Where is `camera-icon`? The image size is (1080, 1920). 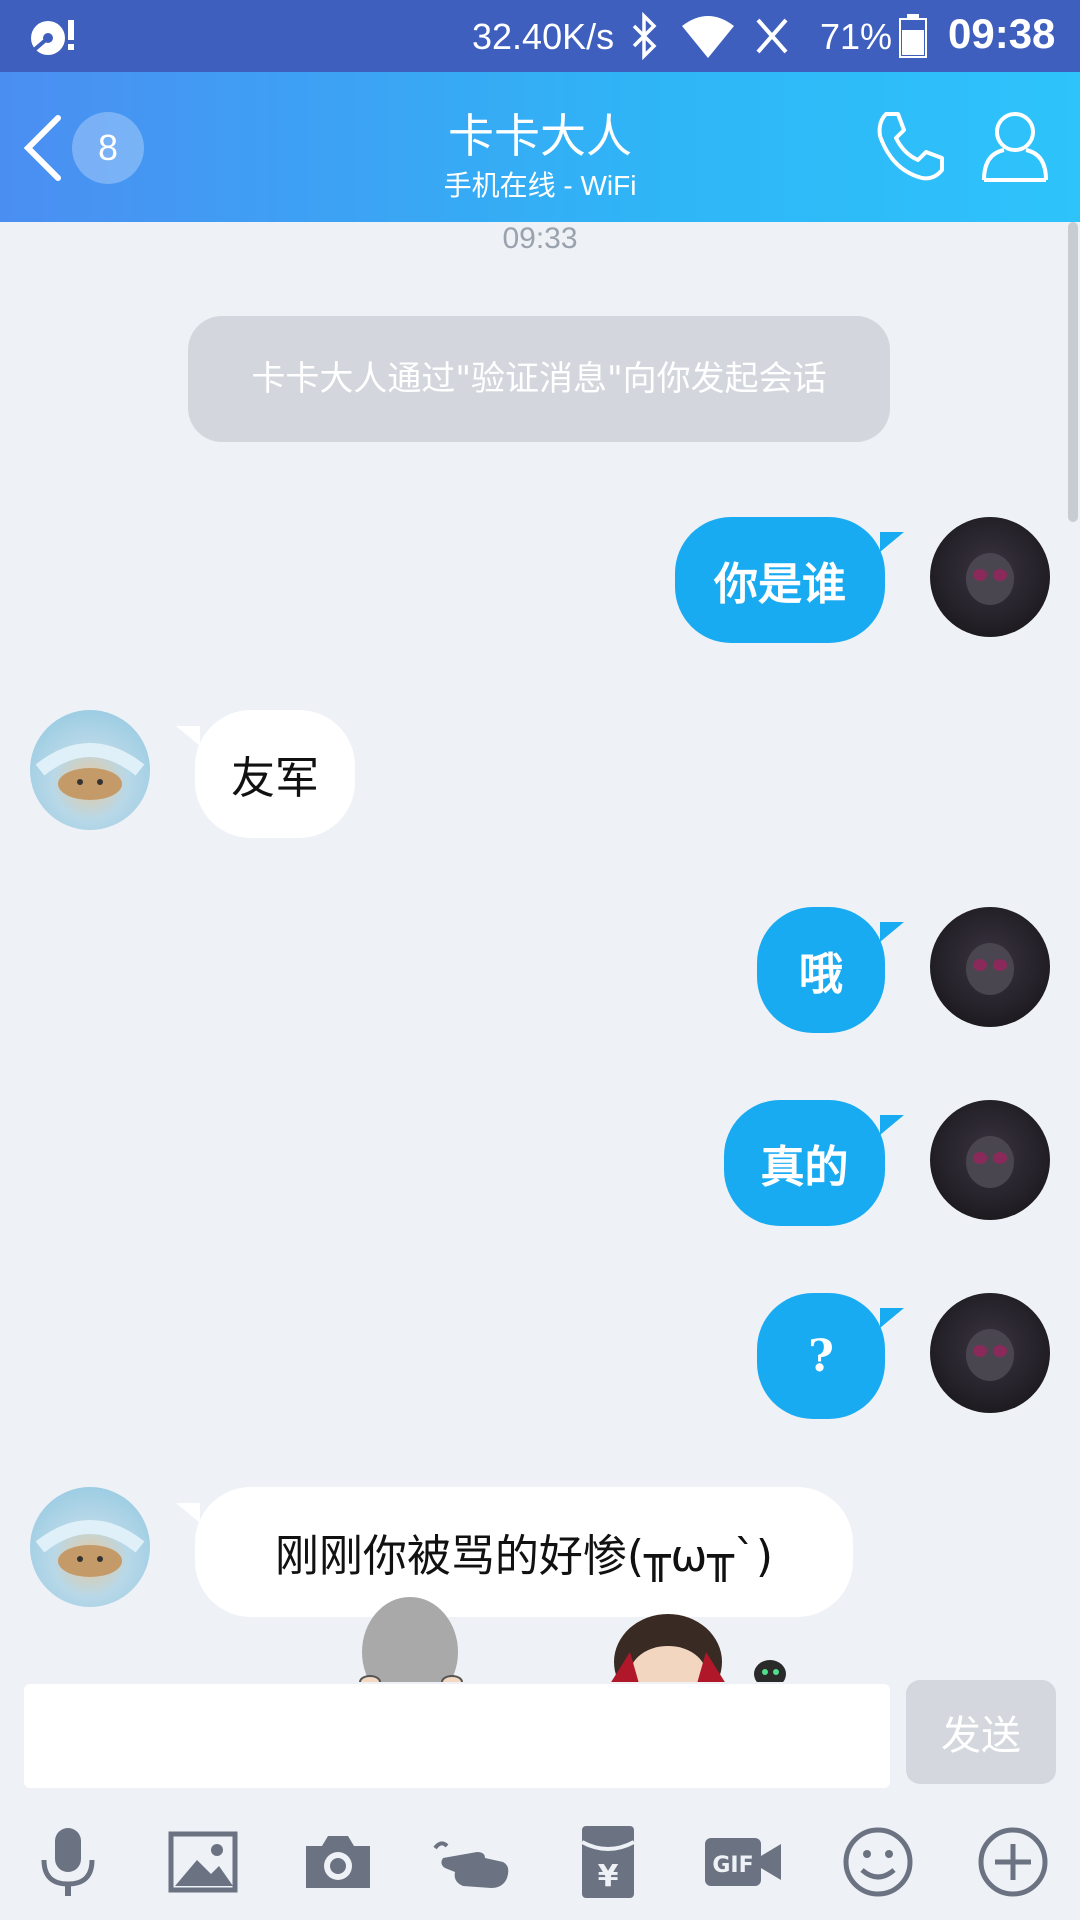 camera-icon is located at coordinates (338, 1862).